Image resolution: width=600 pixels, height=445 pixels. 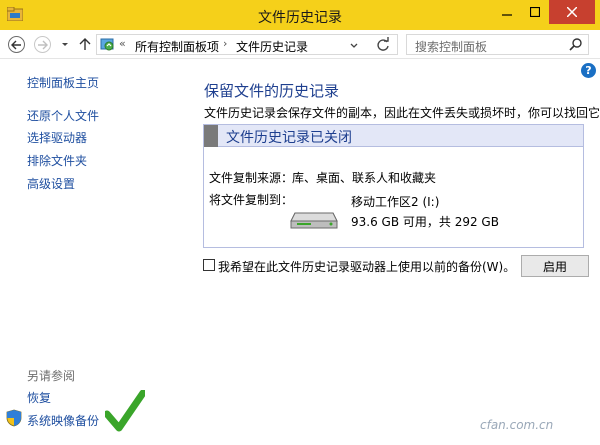 I want to click on search-placeholder: 搜索控制面板, so click(x=451, y=47).